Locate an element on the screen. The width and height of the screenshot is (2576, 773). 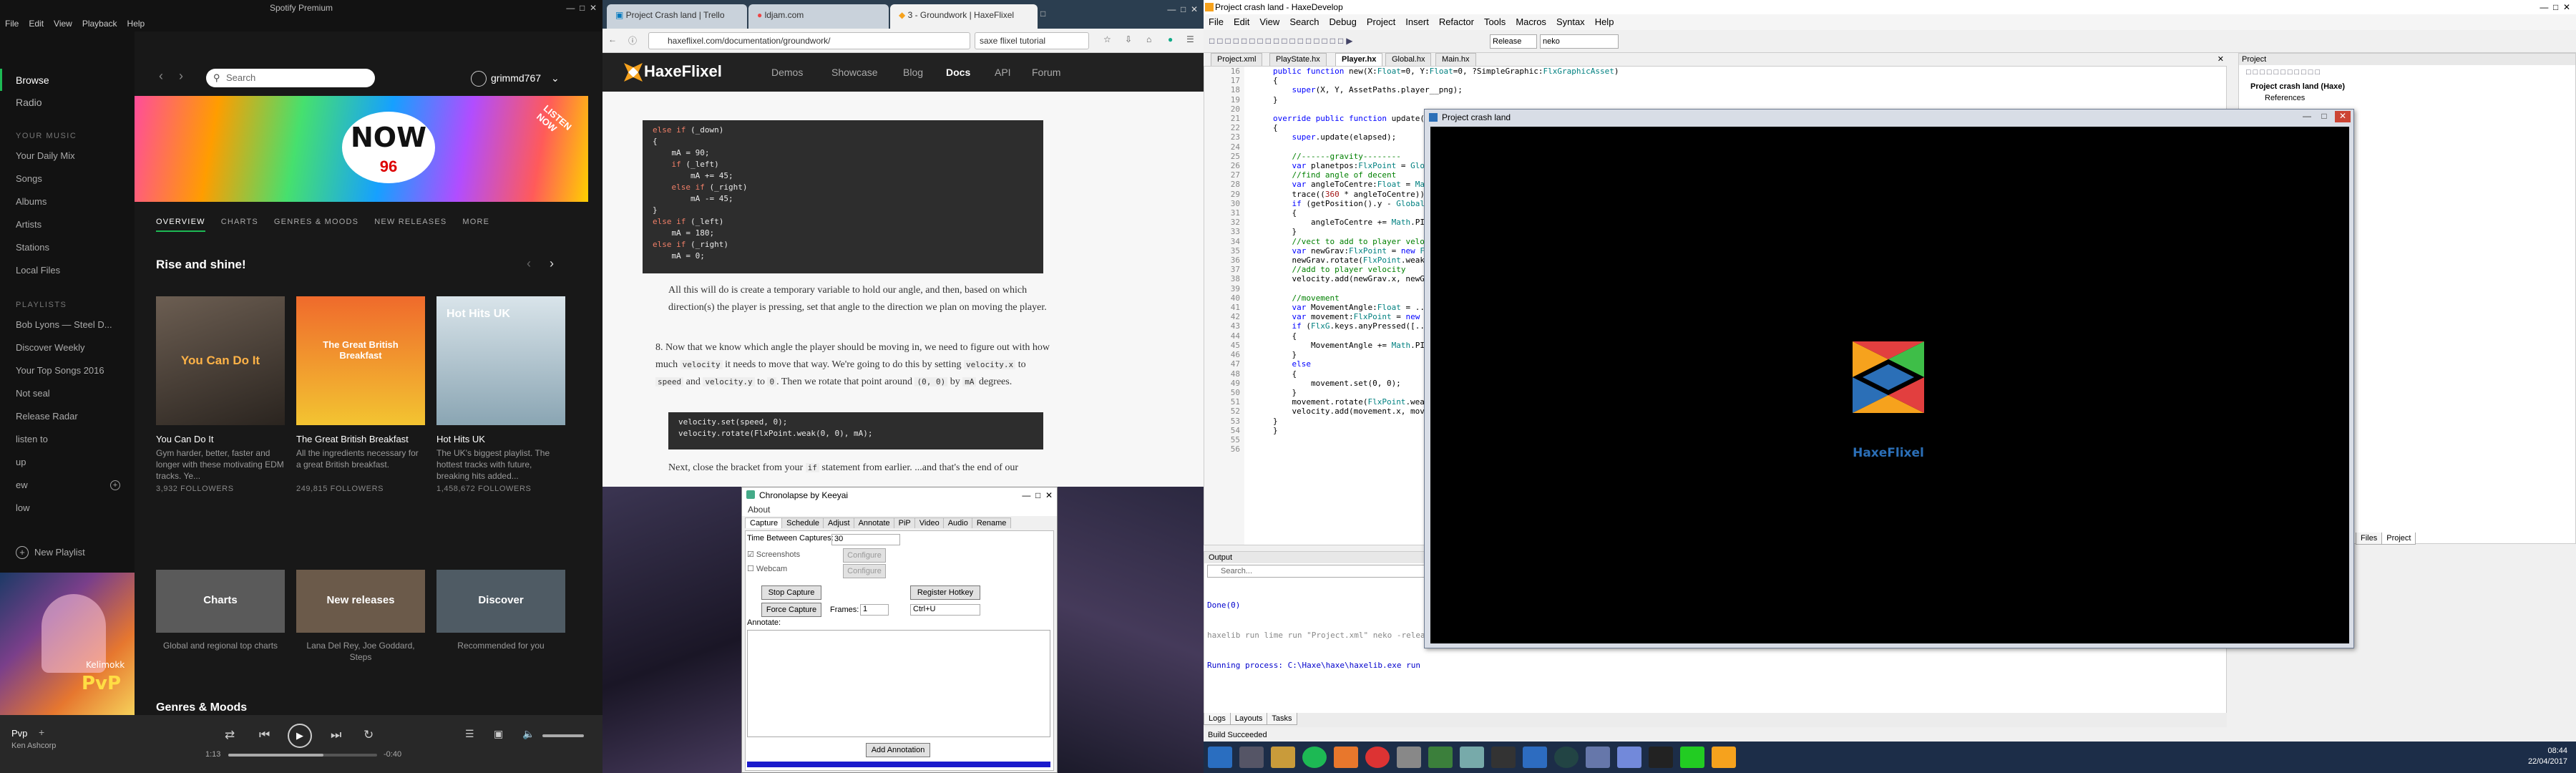
menu-insert: Insert is located at coordinates (1417, 22).